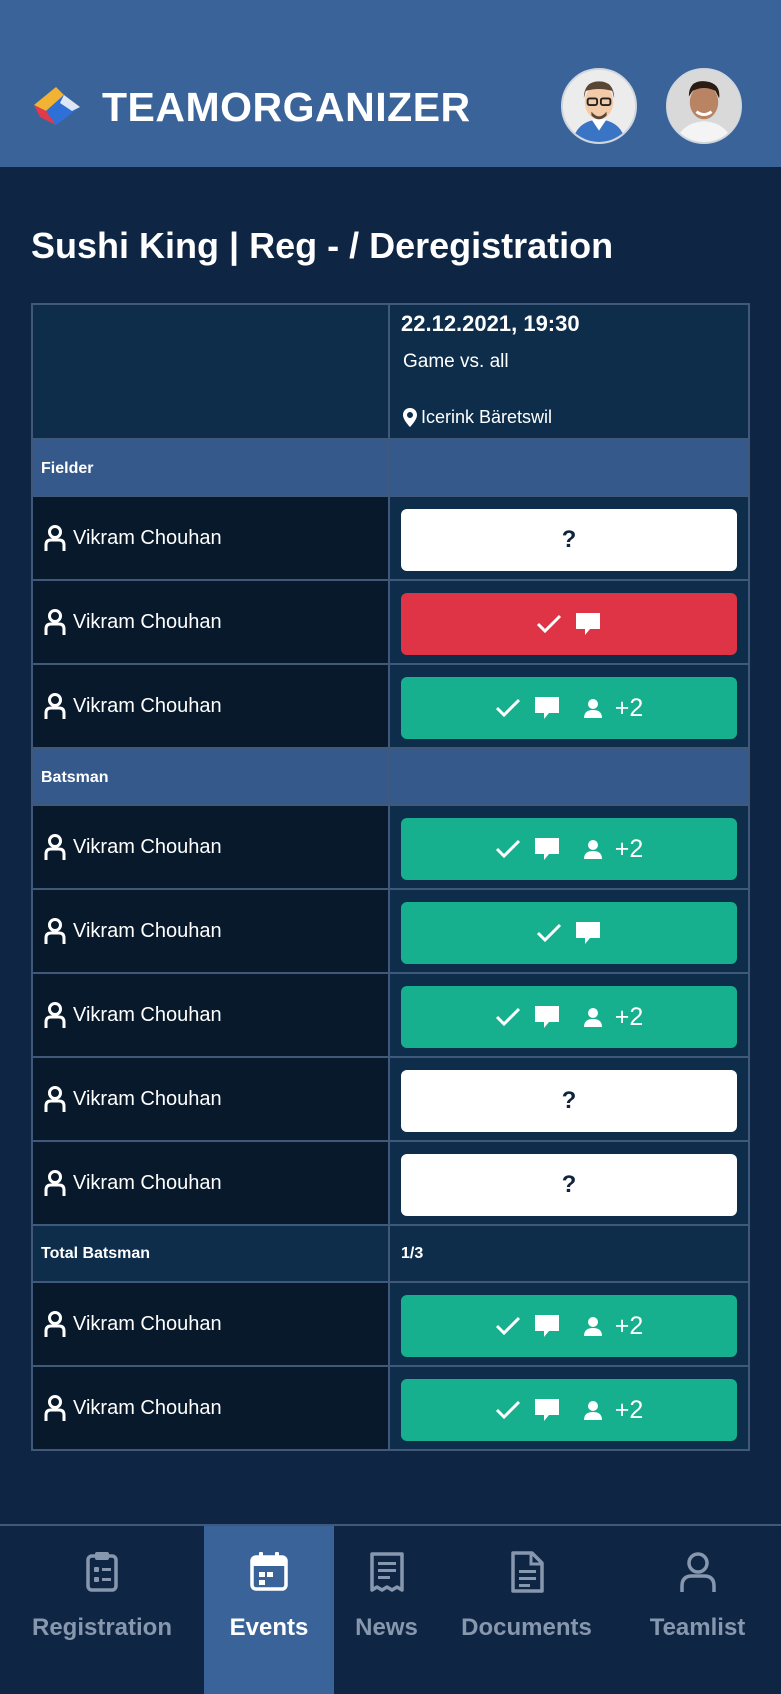  What do you see at coordinates (456, 361) in the screenshot?
I see `event-type: Game vs. all` at bounding box center [456, 361].